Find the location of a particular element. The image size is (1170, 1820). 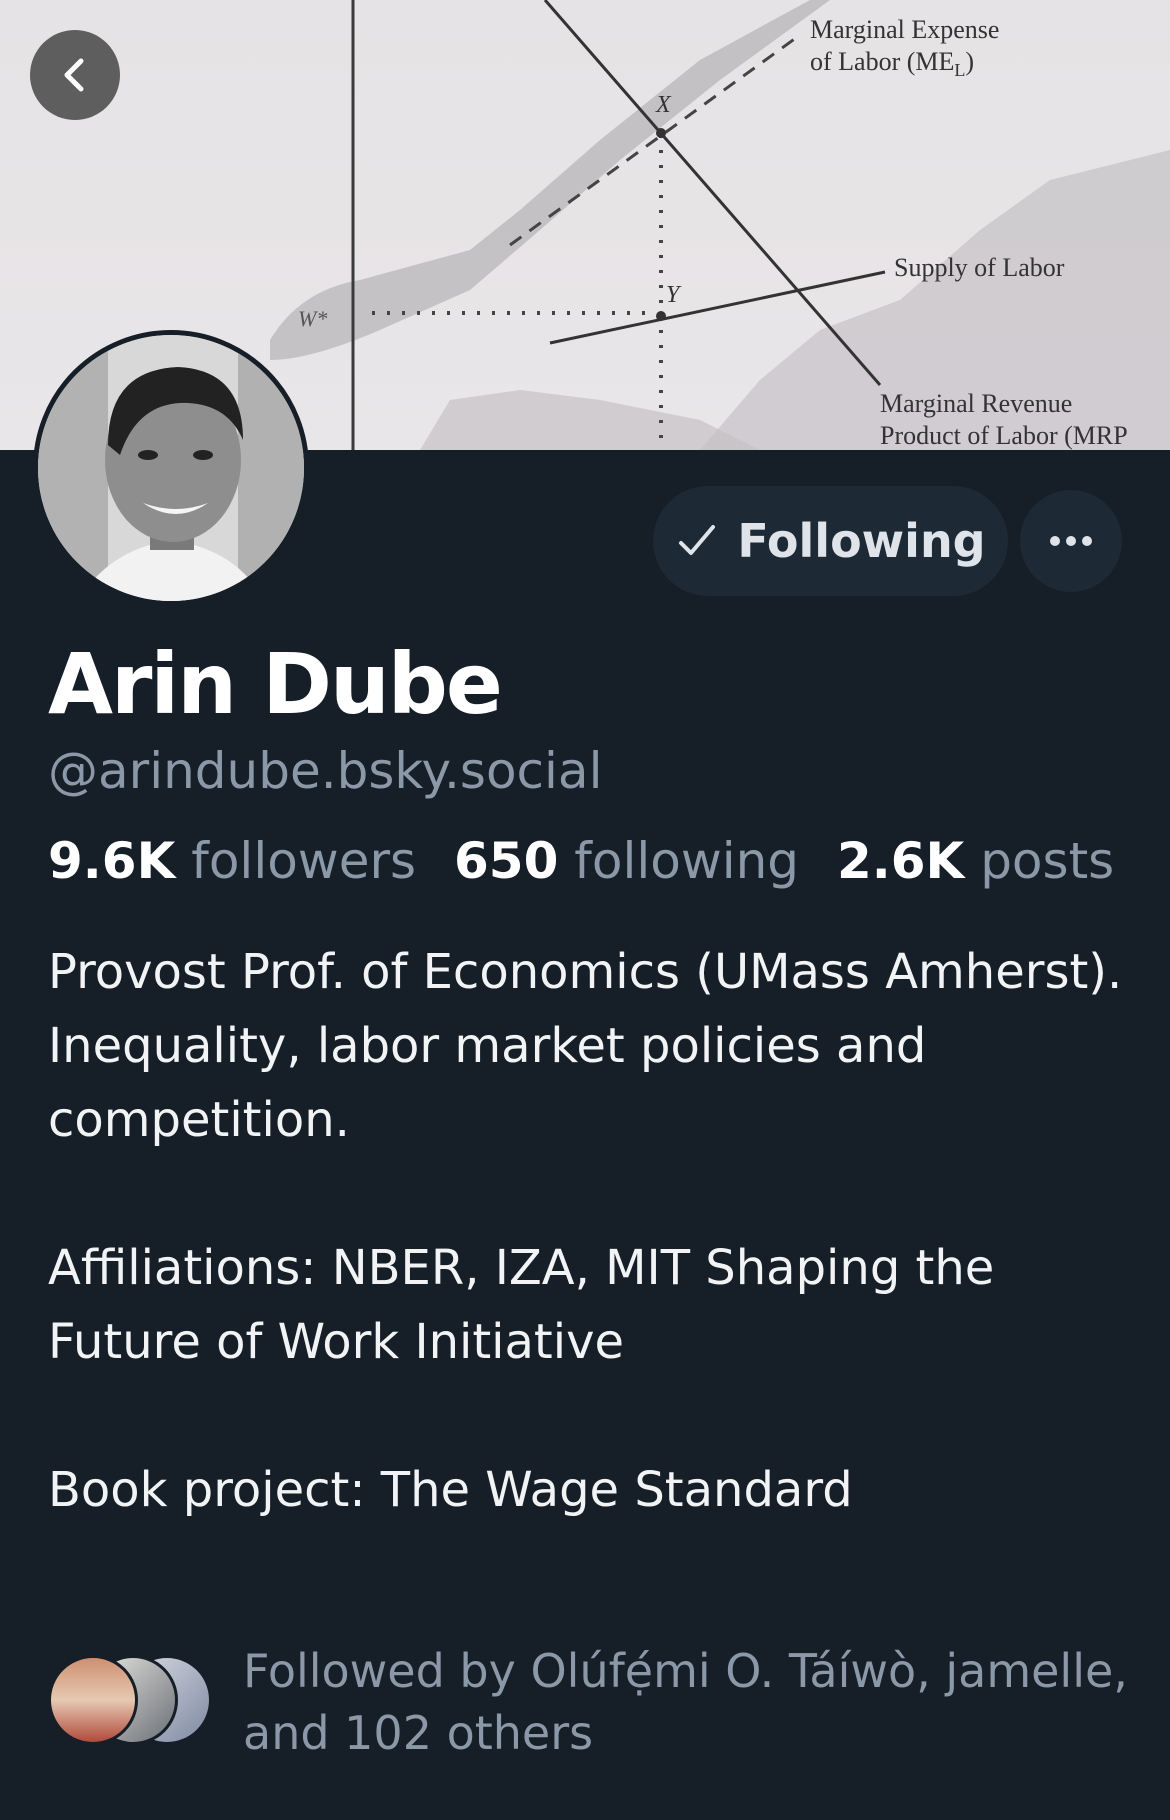

known-followers-avatars is located at coordinates (133, 1702).